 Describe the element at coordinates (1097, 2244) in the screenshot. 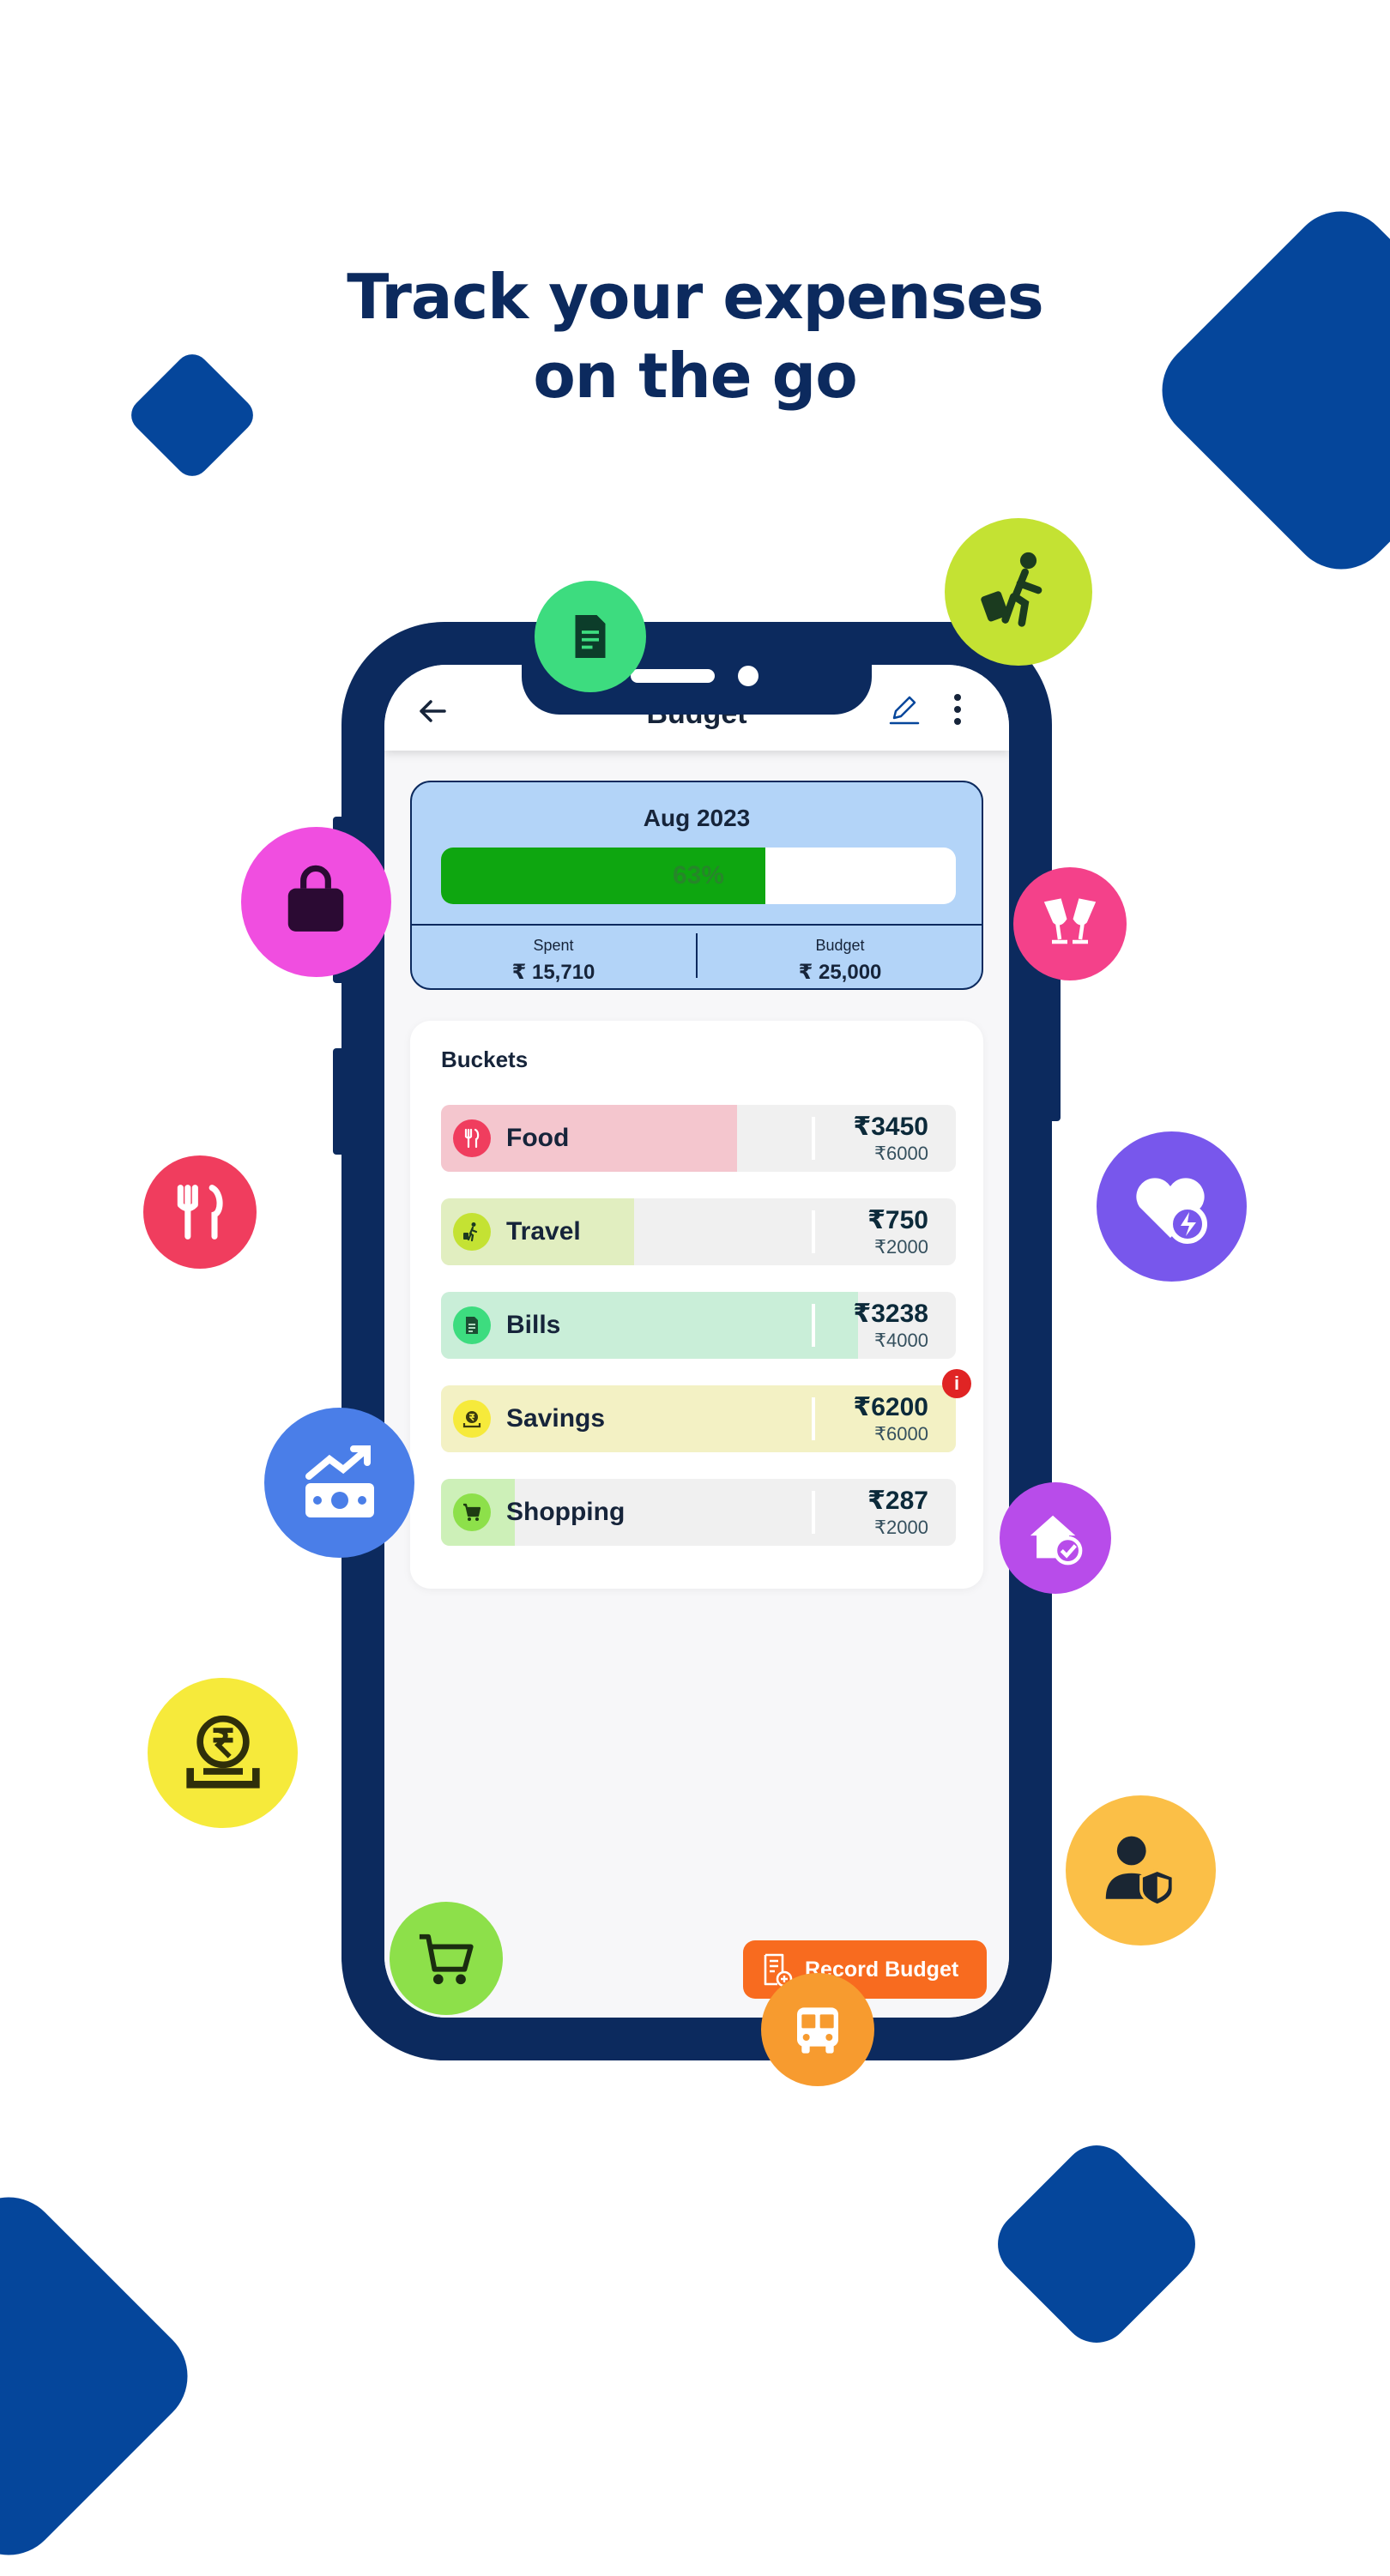

I see `decor-diamond-bottom-right` at that location.